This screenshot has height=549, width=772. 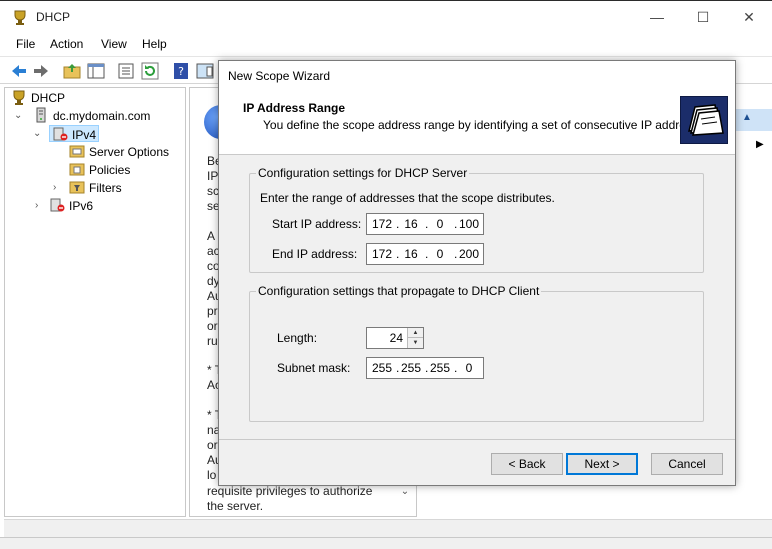 I want to click on back-button: < Back, so click(x=527, y=464).